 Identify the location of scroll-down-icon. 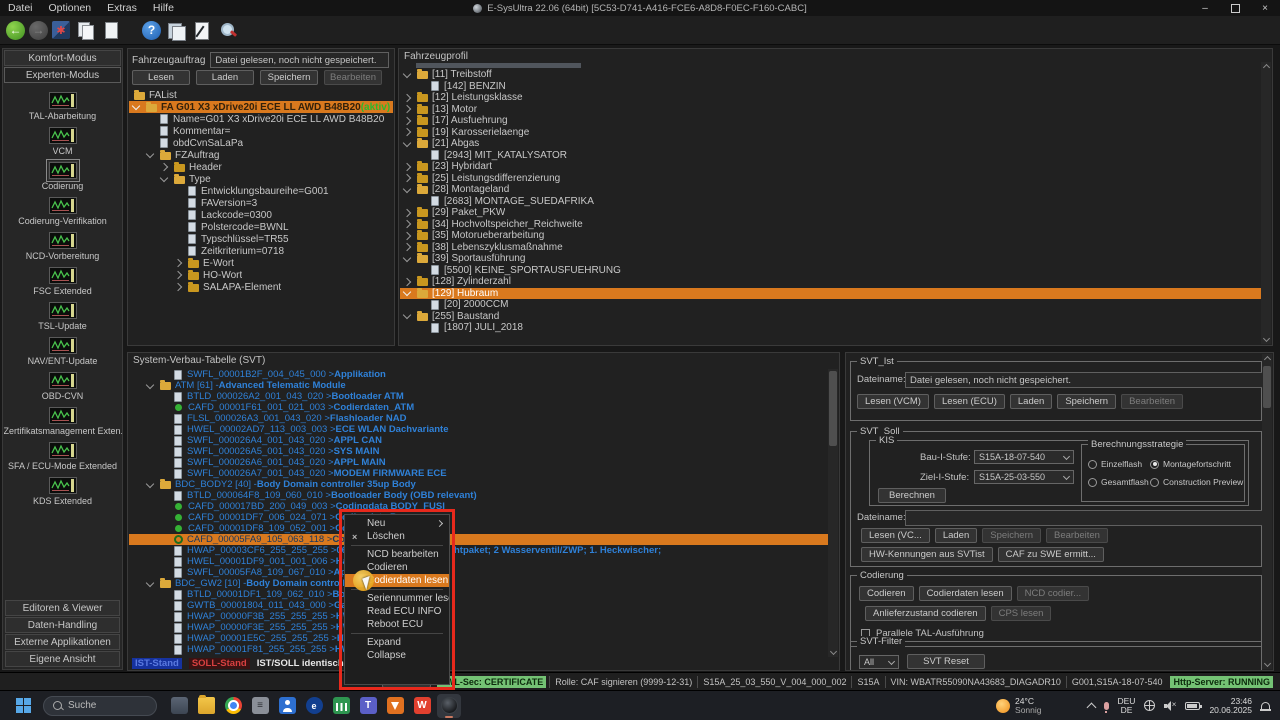
(833, 651).